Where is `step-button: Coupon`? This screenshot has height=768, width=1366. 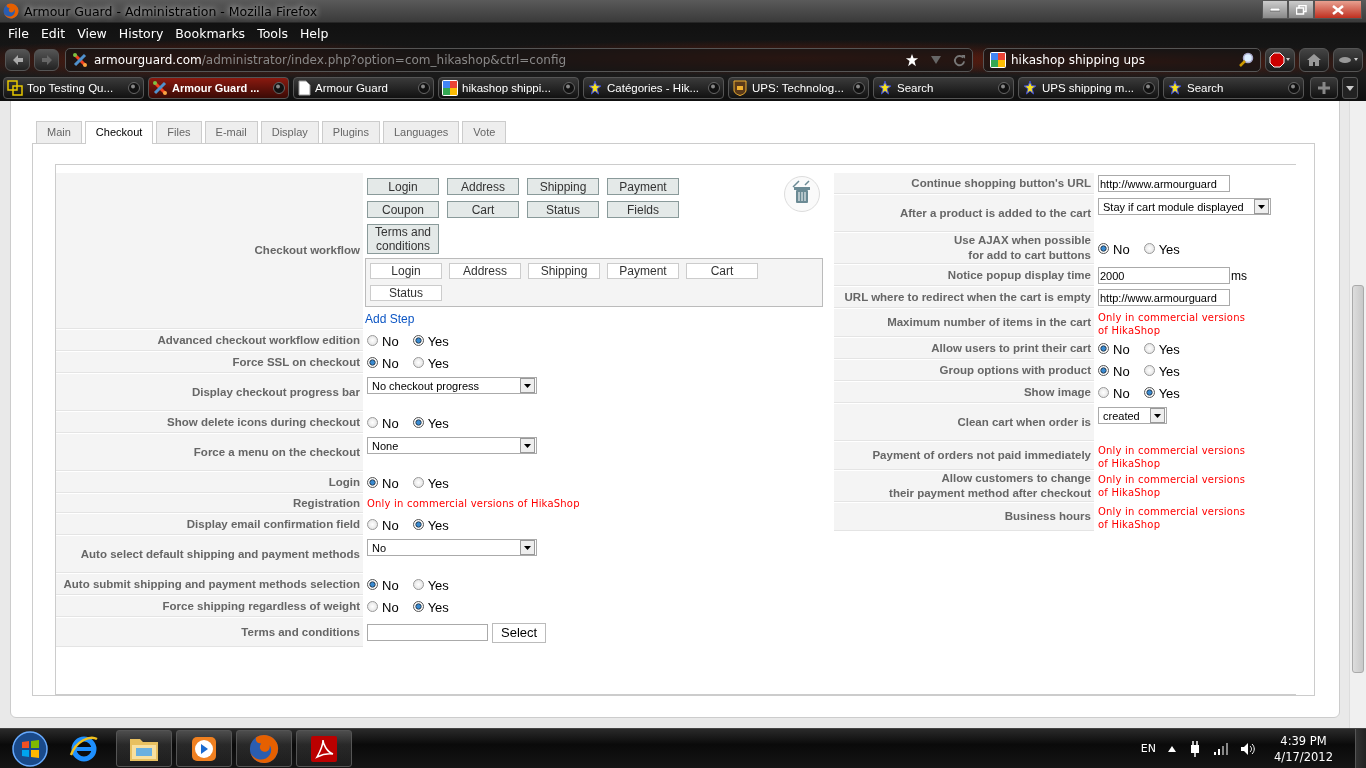 step-button: Coupon is located at coordinates (403, 209).